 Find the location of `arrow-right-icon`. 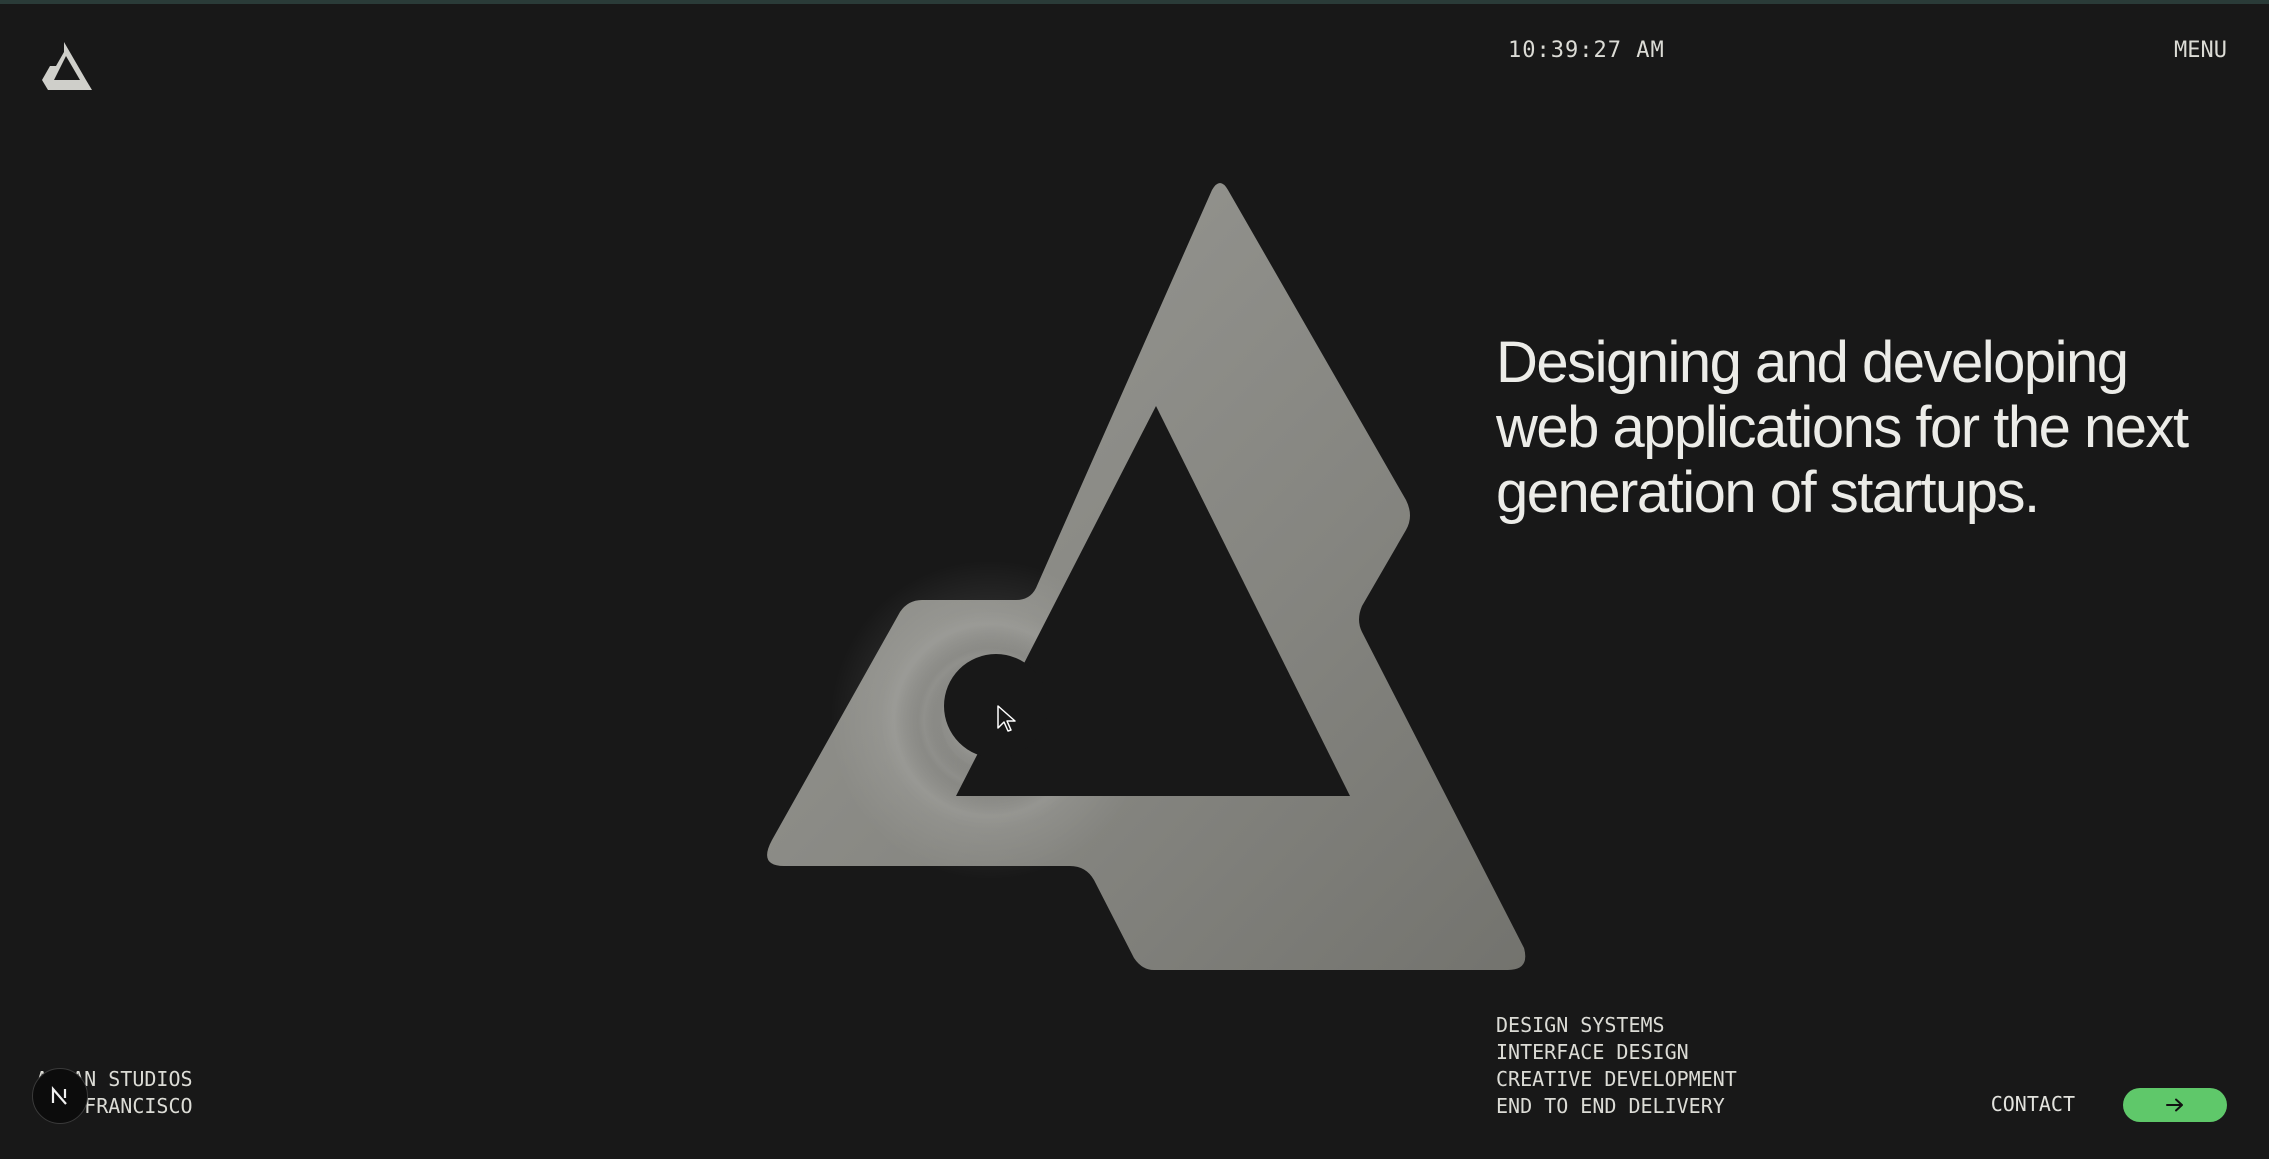

arrow-right-icon is located at coordinates (2174, 1105).